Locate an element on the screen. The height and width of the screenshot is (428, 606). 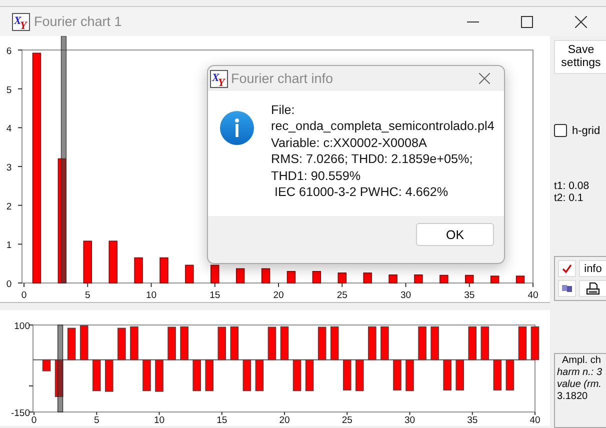
info-text: IEC 61000-3-2 PWHC: 4.662% is located at coordinates (361, 192).